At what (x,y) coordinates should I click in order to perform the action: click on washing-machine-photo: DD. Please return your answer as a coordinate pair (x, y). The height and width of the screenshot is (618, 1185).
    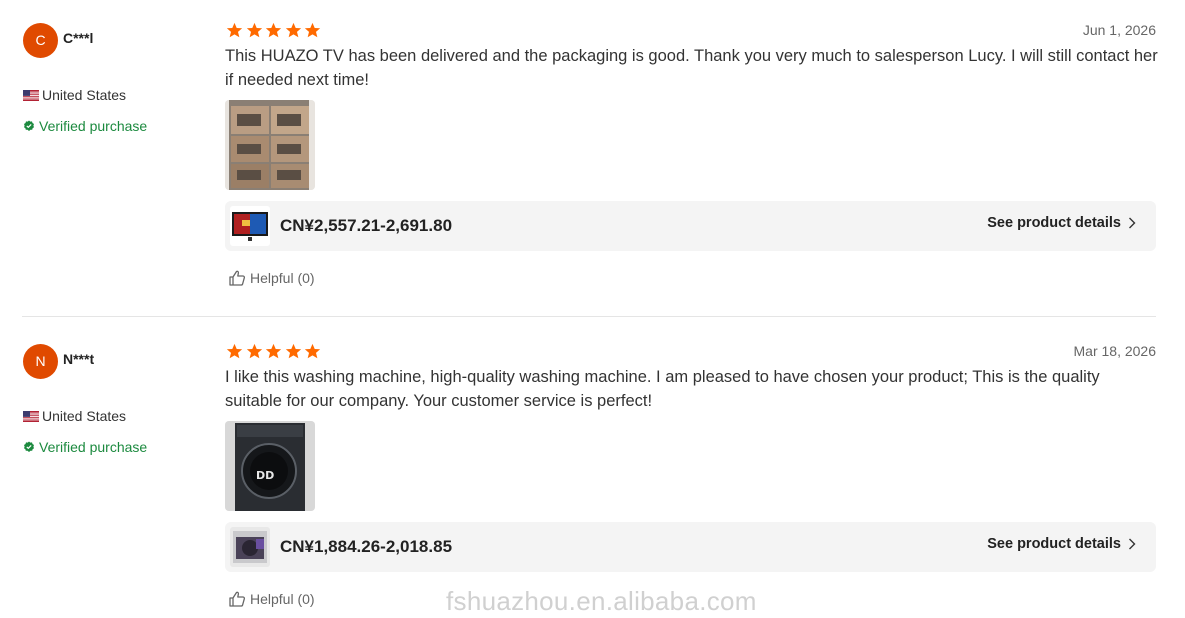
    Looking at the image, I should click on (270, 466).